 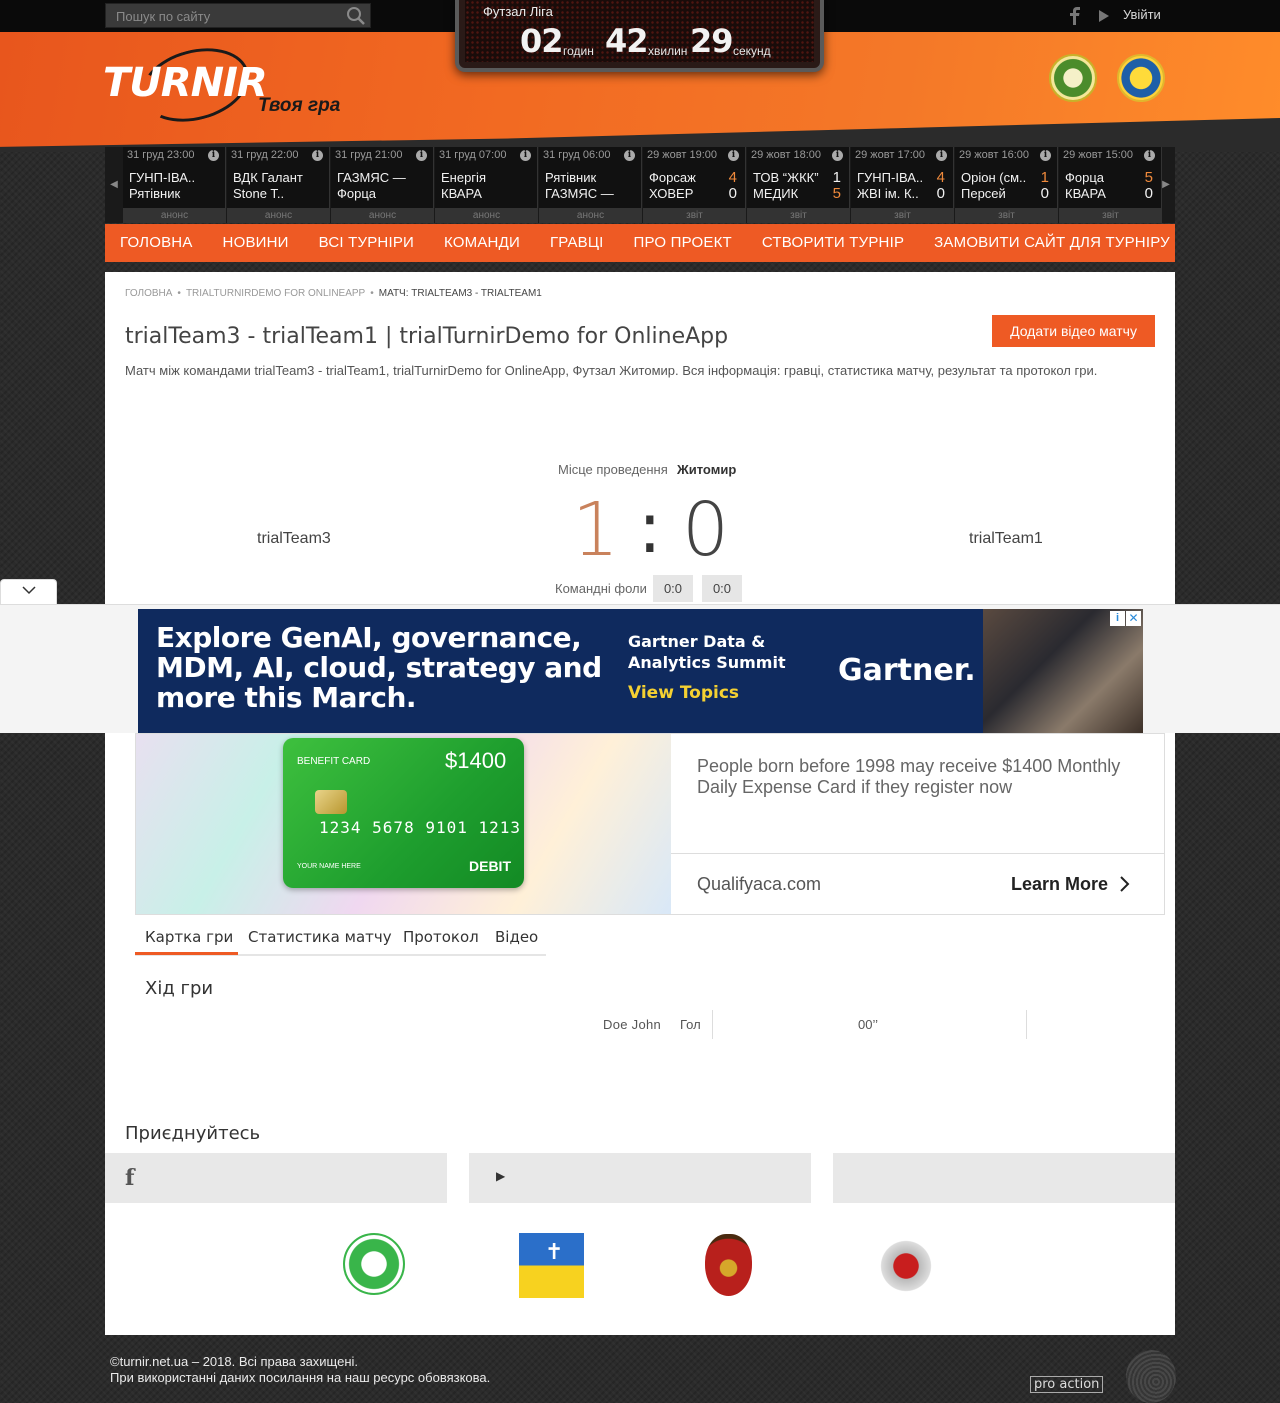 What do you see at coordinates (294, 539) in the screenshot?
I see `home-team-name: trialTeam3` at bounding box center [294, 539].